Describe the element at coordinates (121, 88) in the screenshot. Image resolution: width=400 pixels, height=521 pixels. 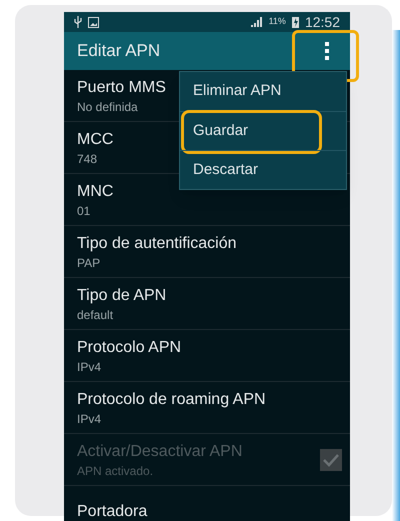
I see `setting-title: Puerto MMS` at that location.